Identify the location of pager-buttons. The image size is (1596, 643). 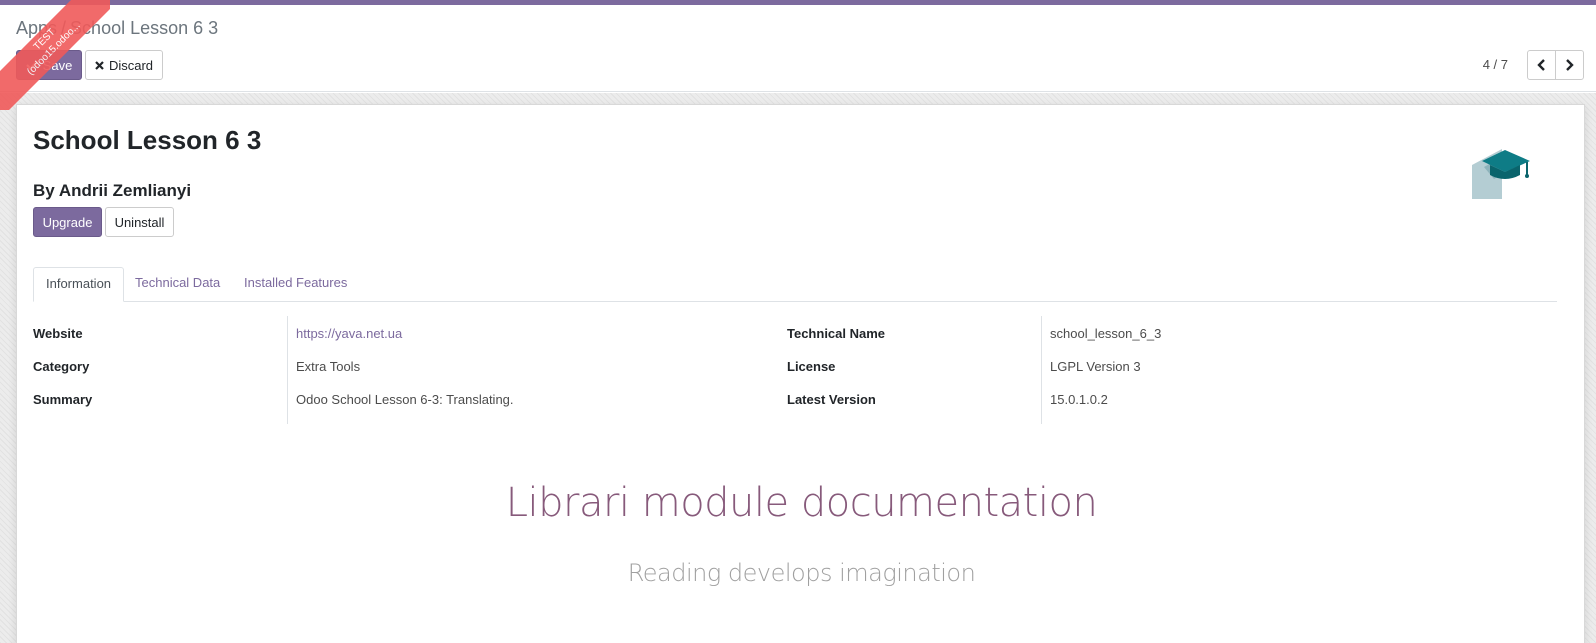
(1555, 65).